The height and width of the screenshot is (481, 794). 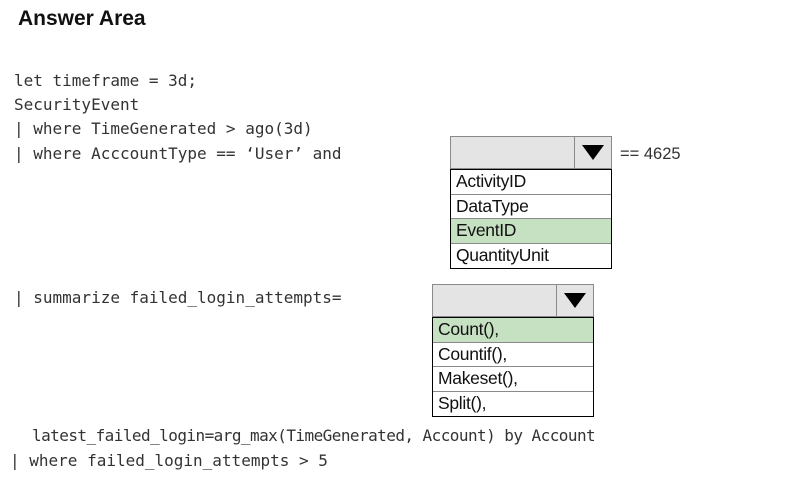 I want to click on code-line-timeframe: let timeframe = 3d;, so click(x=106, y=80).